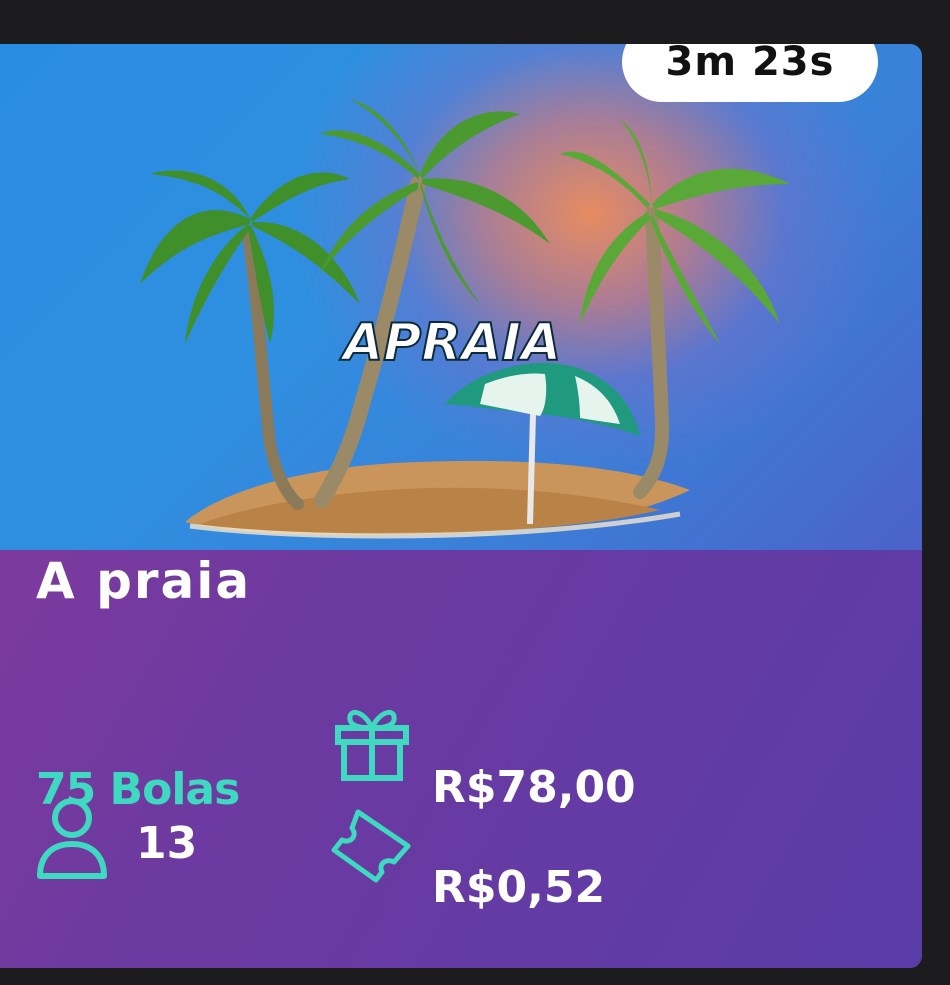 This screenshot has height=985, width=950. I want to click on image-logo-text: APRAIA, so click(450, 343).